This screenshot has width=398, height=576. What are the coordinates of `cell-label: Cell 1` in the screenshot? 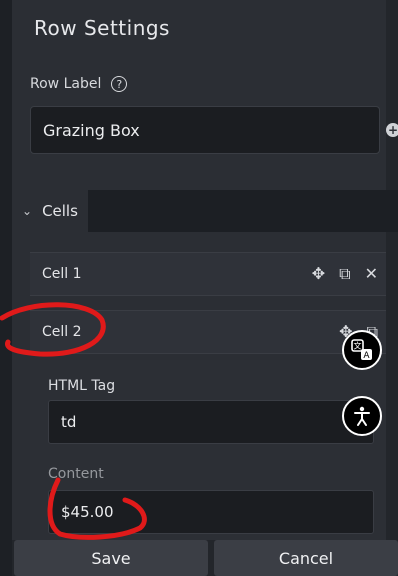 It's located at (62, 274).